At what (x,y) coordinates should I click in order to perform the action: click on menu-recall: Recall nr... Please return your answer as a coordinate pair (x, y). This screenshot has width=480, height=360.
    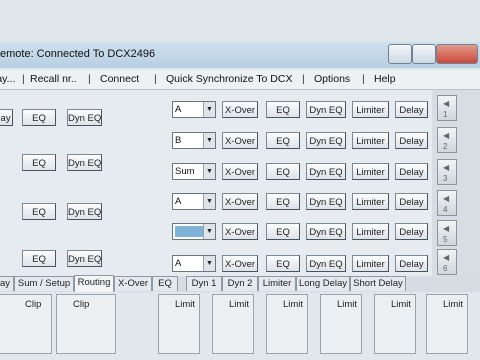
    Looking at the image, I should click on (53, 79).